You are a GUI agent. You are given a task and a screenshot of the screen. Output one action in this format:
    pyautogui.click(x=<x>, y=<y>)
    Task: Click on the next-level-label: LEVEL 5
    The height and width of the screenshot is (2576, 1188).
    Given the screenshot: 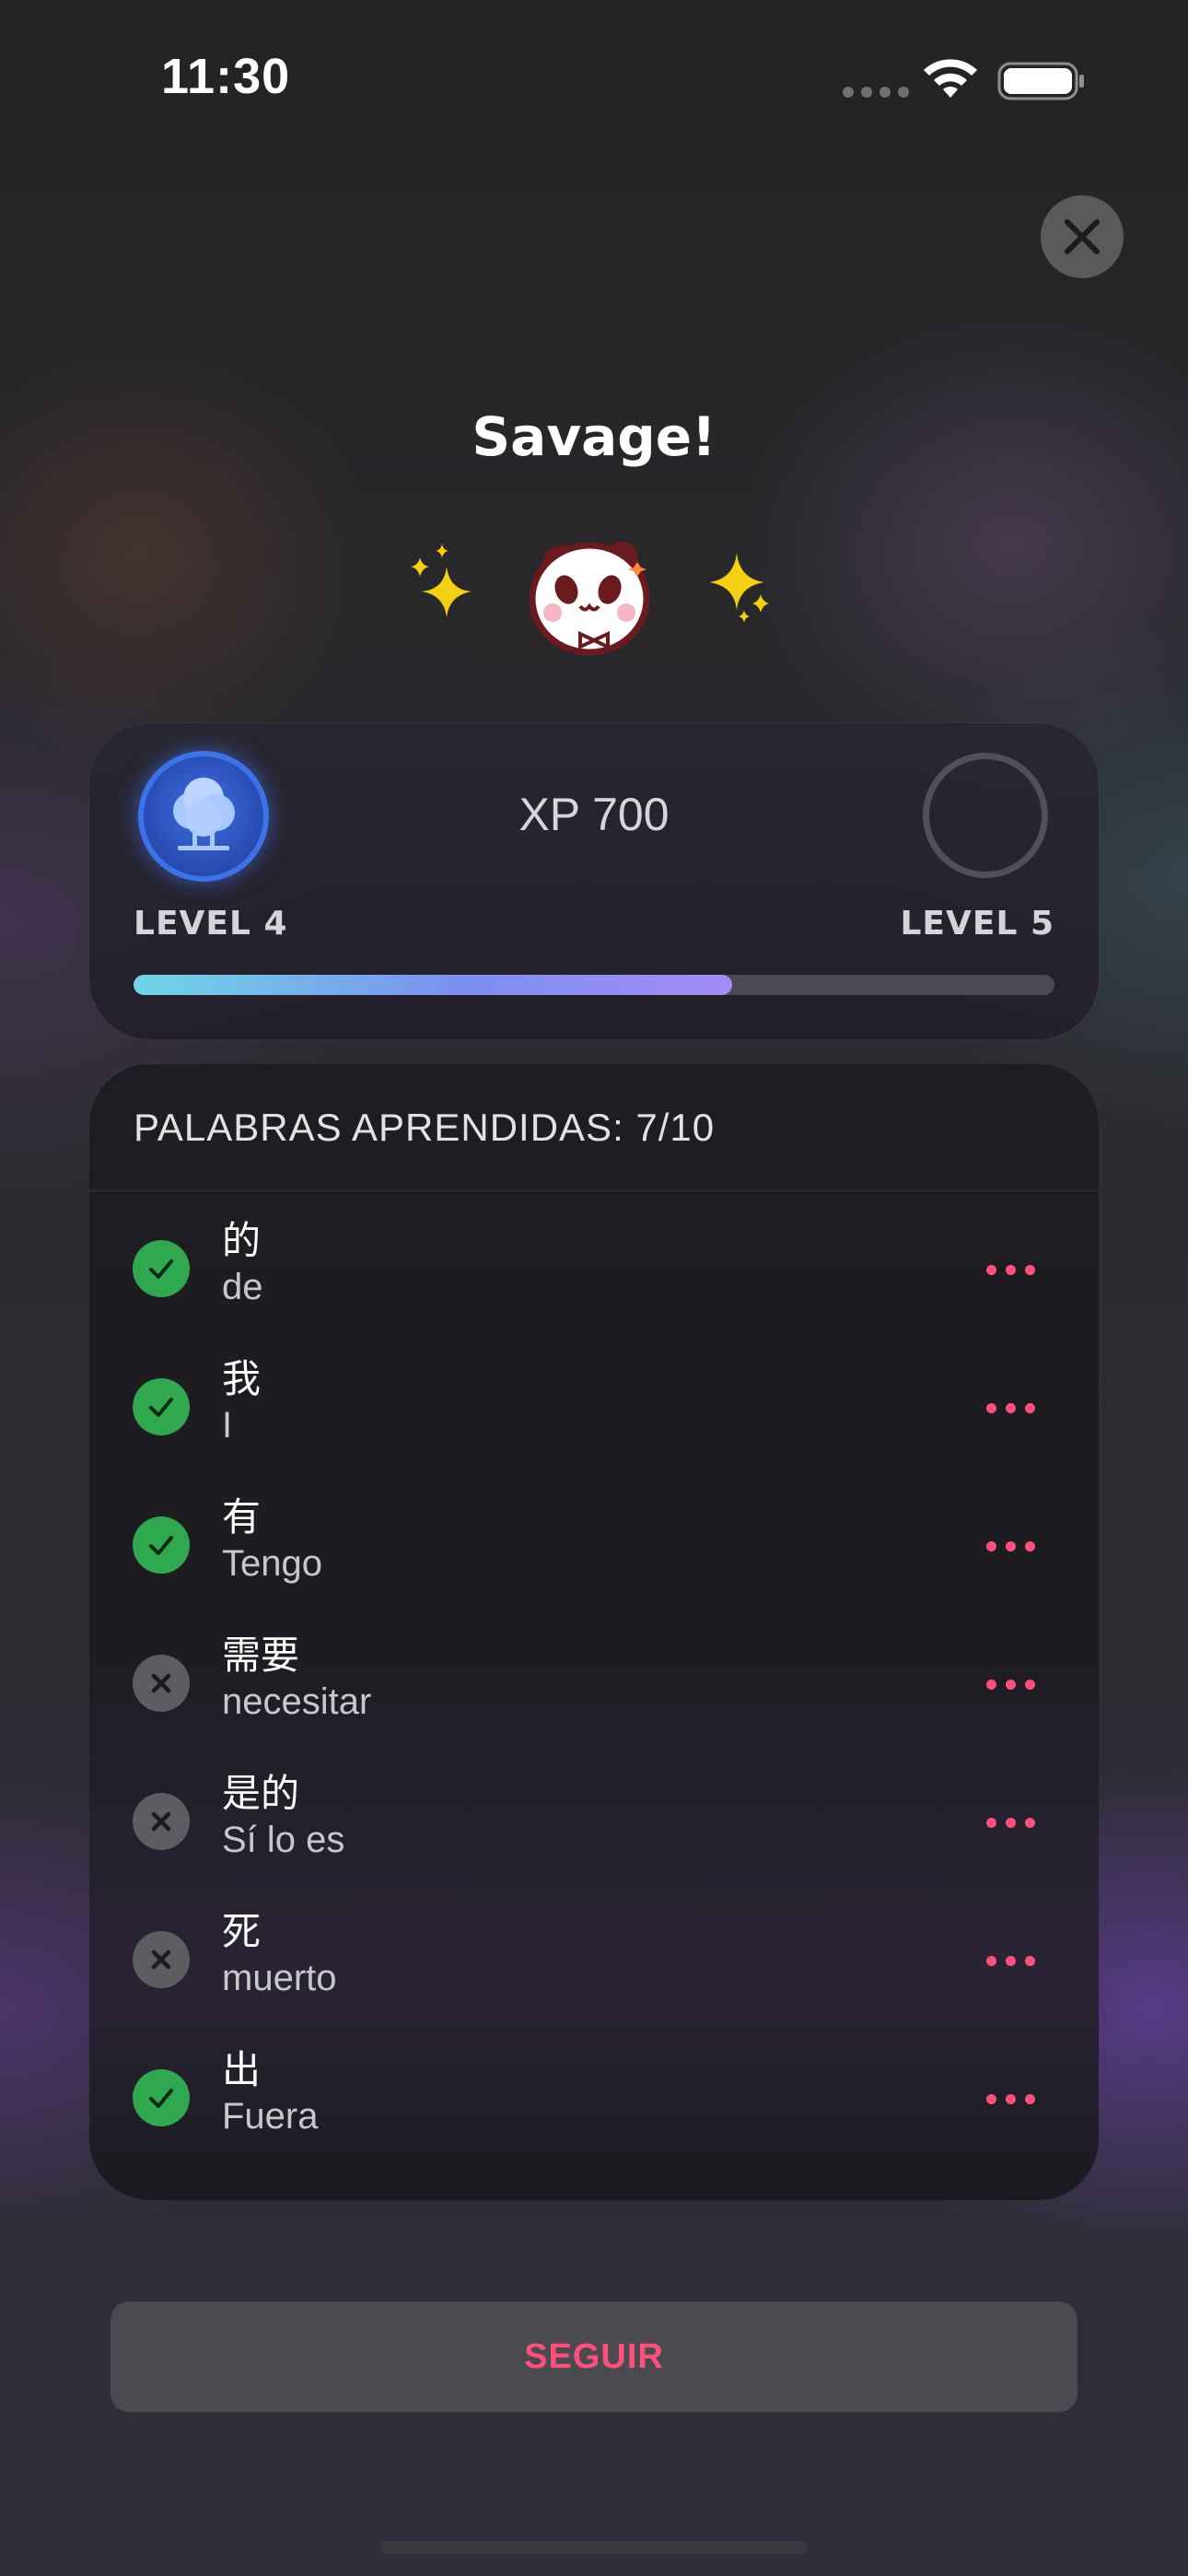 What is the action you would take?
    pyautogui.click(x=977, y=924)
    